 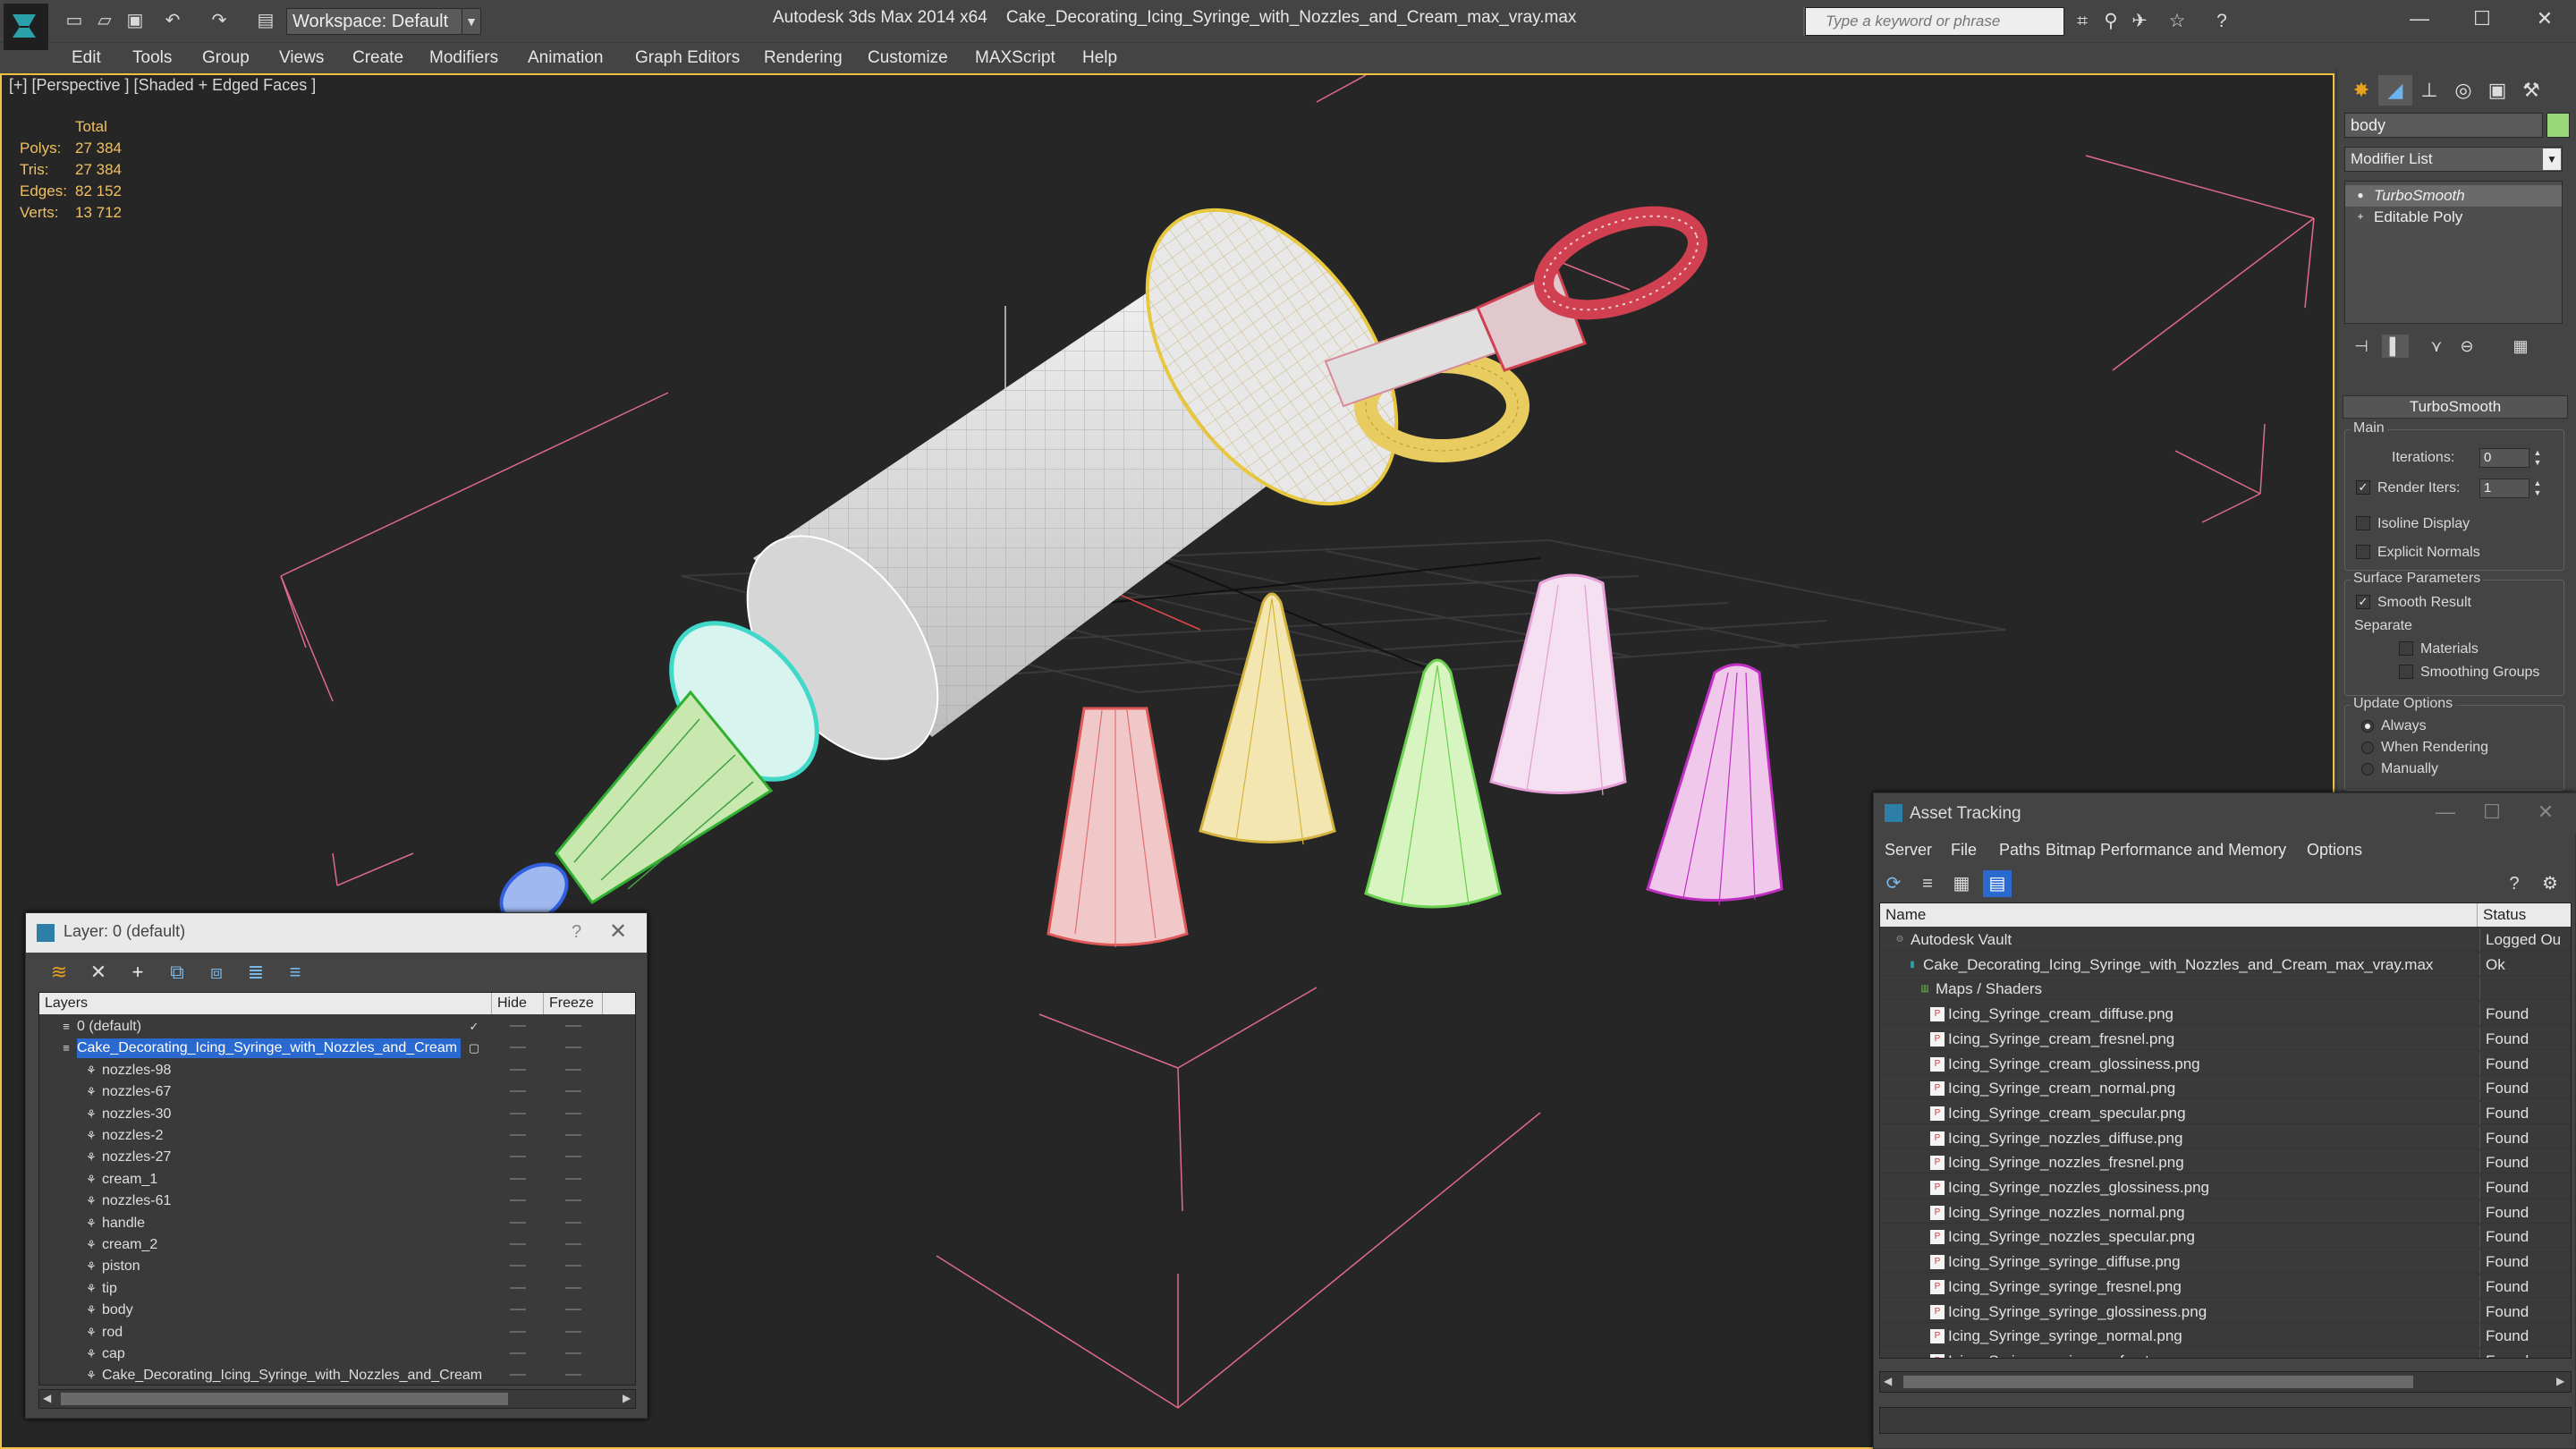 What do you see at coordinates (2395, 346) in the screenshot?
I see `show-end-result-icon: ▌` at bounding box center [2395, 346].